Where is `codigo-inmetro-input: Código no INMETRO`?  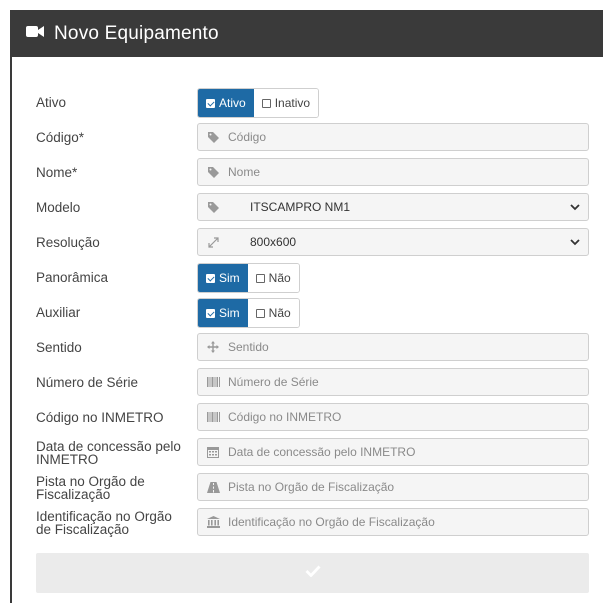
codigo-inmetro-input: Código no INMETRO is located at coordinates (393, 417).